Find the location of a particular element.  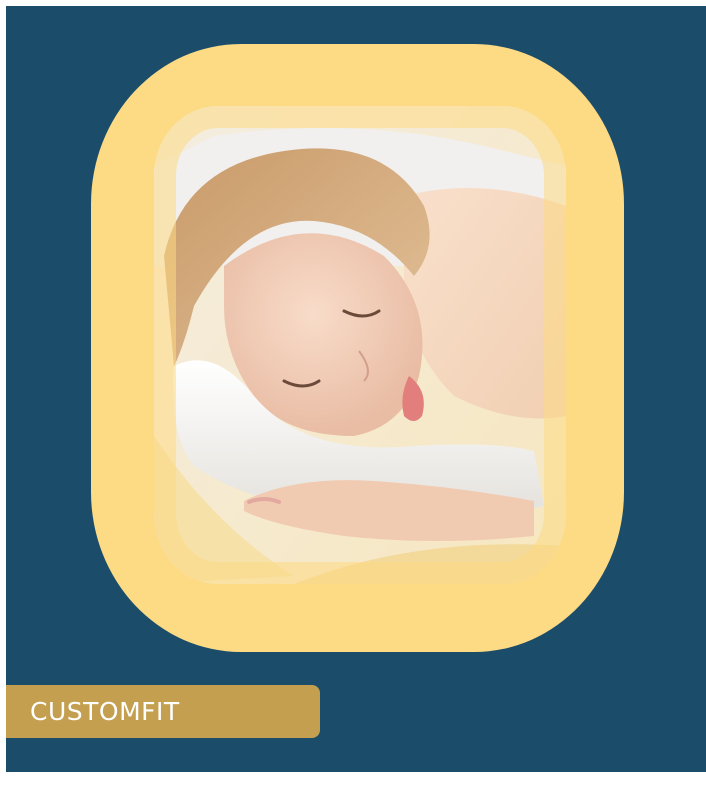

product-label-tab: CUSTOMFIT is located at coordinates (163, 711).